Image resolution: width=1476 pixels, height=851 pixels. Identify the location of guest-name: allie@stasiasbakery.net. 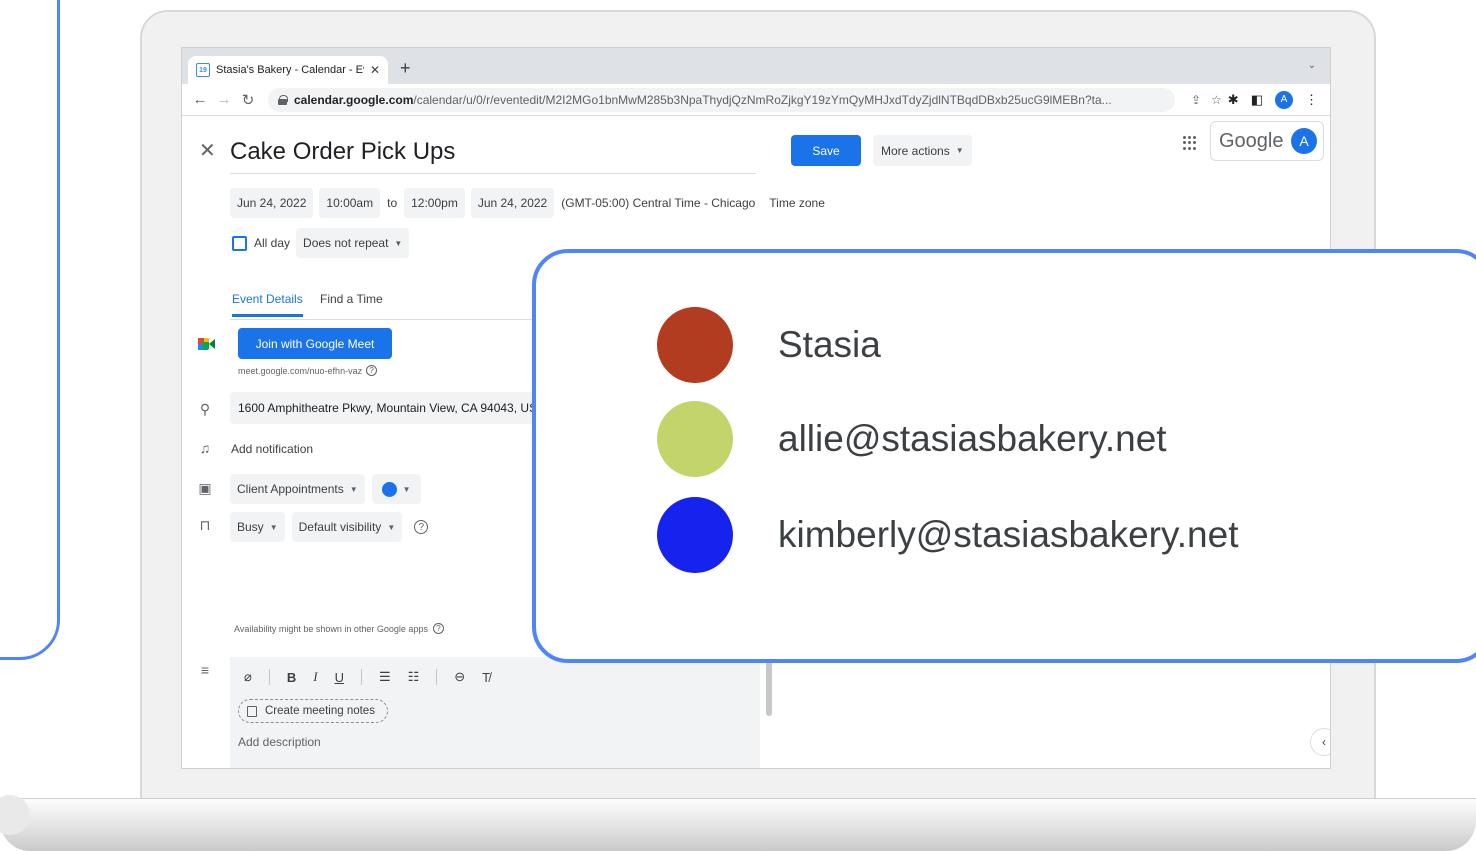
(972, 438).